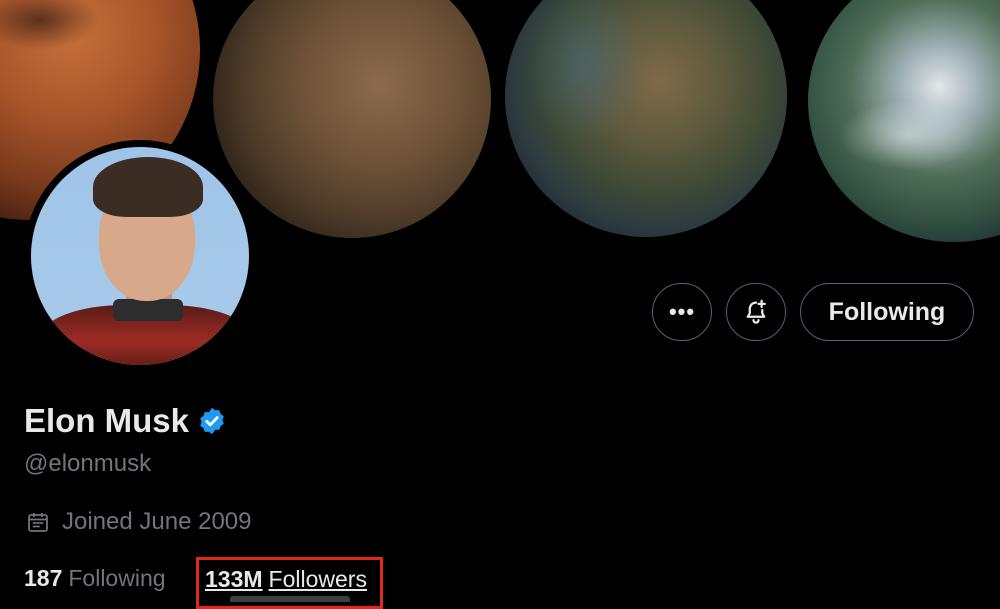 The image size is (1000, 609). I want to click on bell-plus-icon, so click(756, 311).